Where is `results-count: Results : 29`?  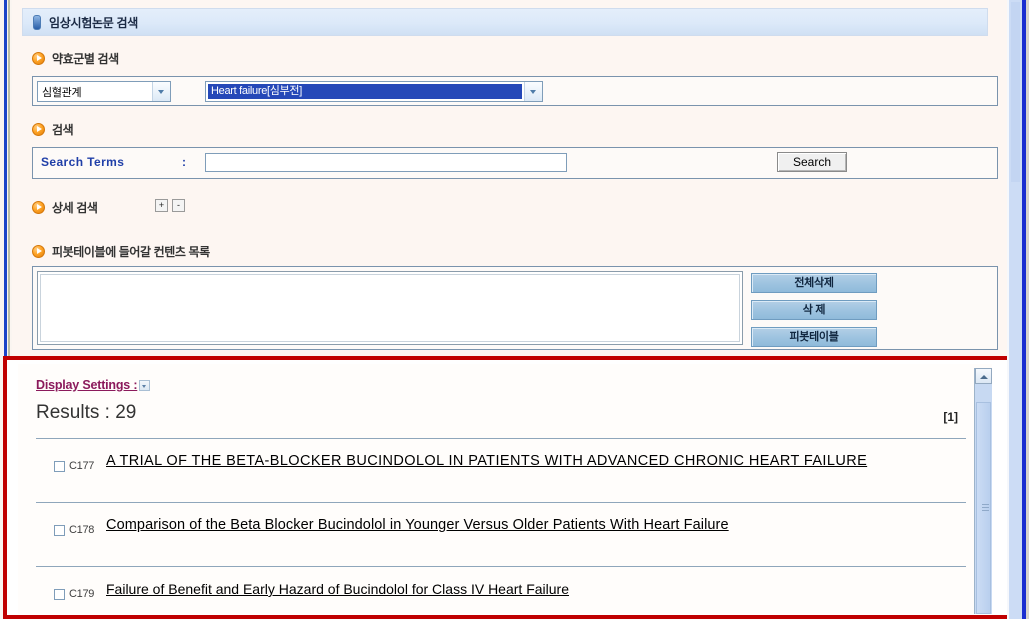 results-count: Results : 29 is located at coordinates (86, 412).